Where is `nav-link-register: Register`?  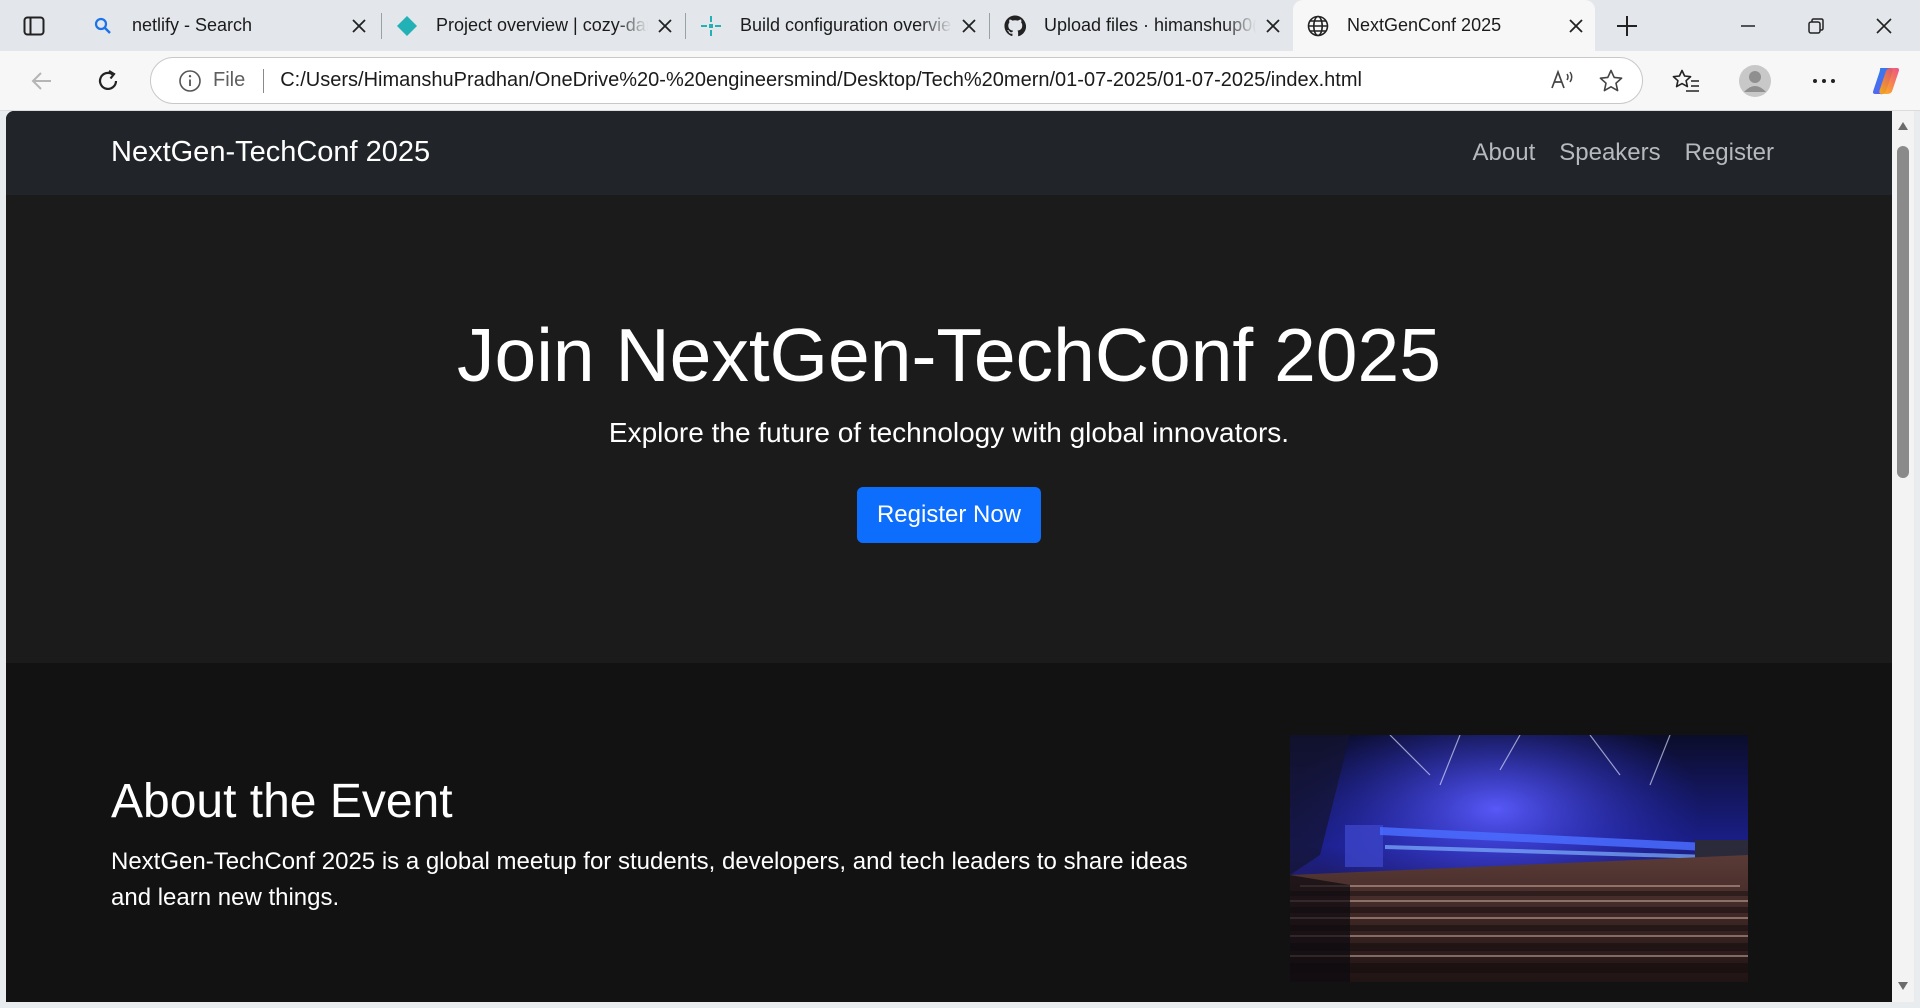
nav-link-register: Register is located at coordinates (1729, 153).